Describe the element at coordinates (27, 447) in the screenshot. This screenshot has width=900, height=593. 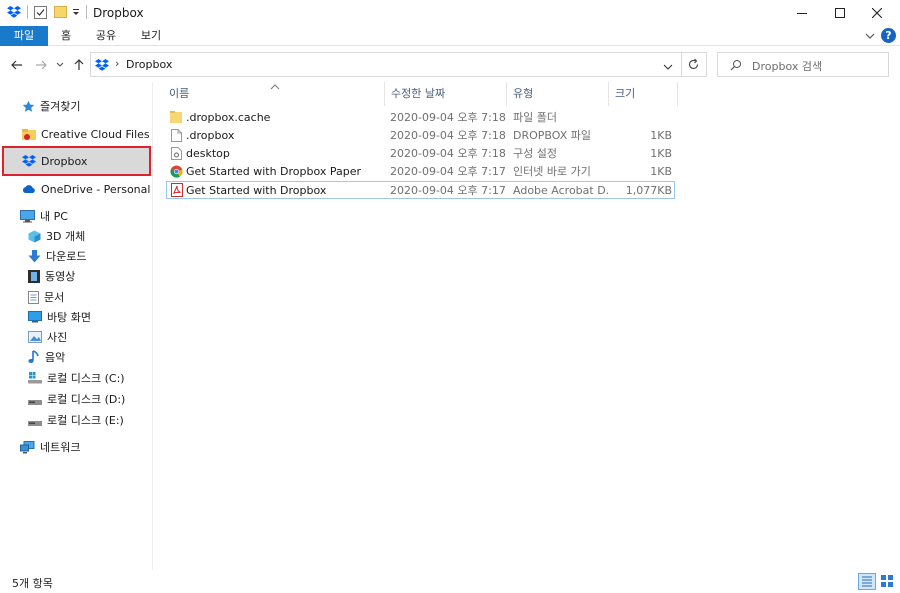
I see `network-icon` at that location.